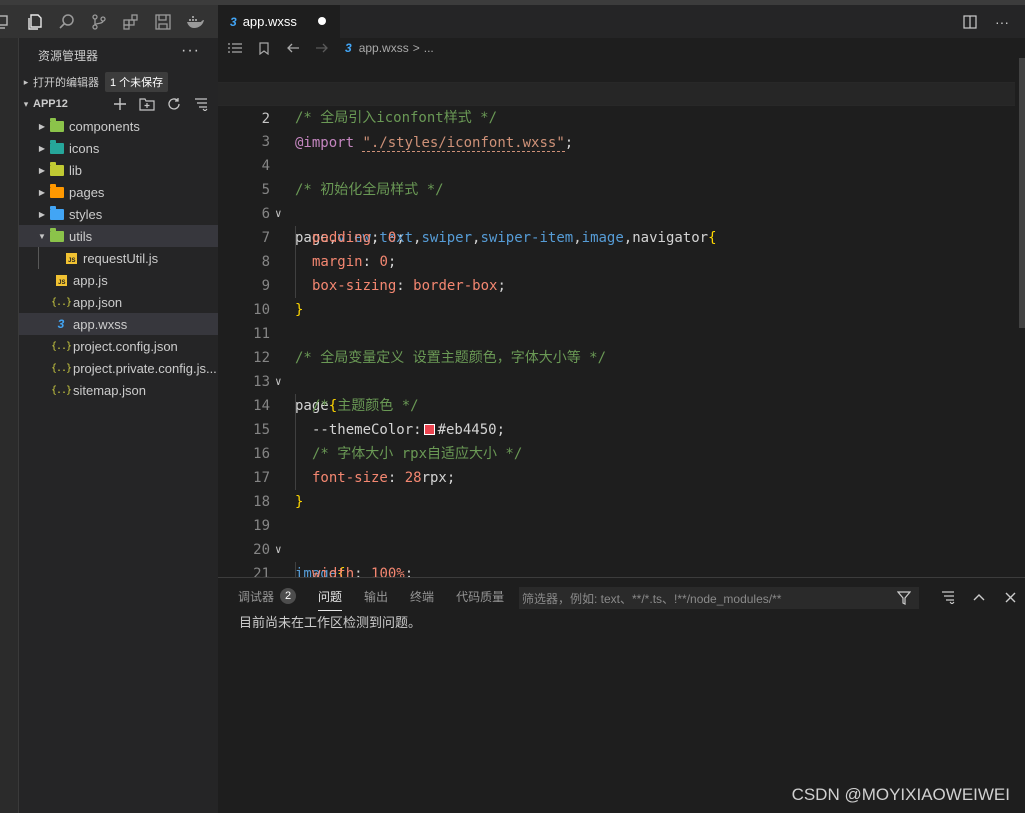 The image size is (1025, 813). What do you see at coordinates (900, 794) in the screenshot?
I see `watermark: CSDN @MOYIXIAOWEIWEI` at bounding box center [900, 794].